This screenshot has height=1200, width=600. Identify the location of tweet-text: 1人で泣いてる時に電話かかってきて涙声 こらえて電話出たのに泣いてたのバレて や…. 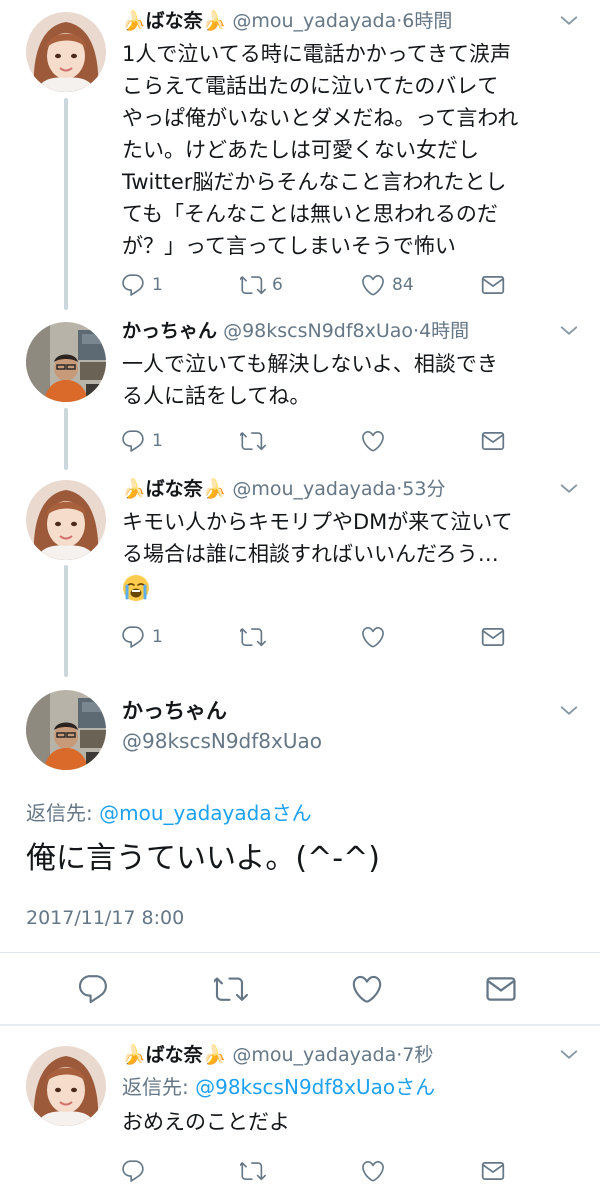
(320, 150).